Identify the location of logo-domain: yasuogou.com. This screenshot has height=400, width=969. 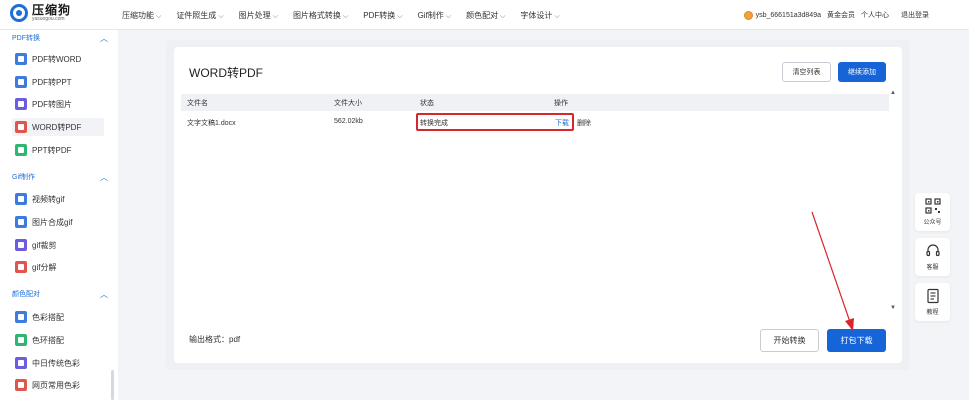
(48, 19).